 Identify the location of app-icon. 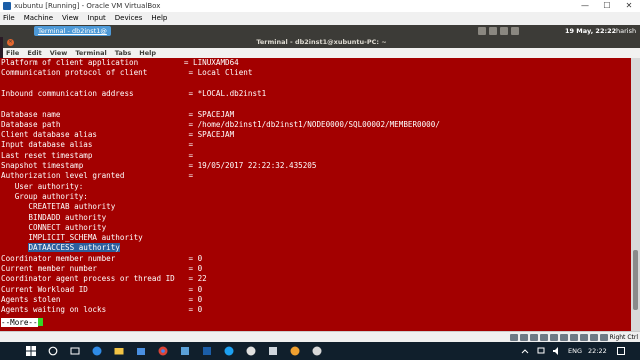
(185, 351).